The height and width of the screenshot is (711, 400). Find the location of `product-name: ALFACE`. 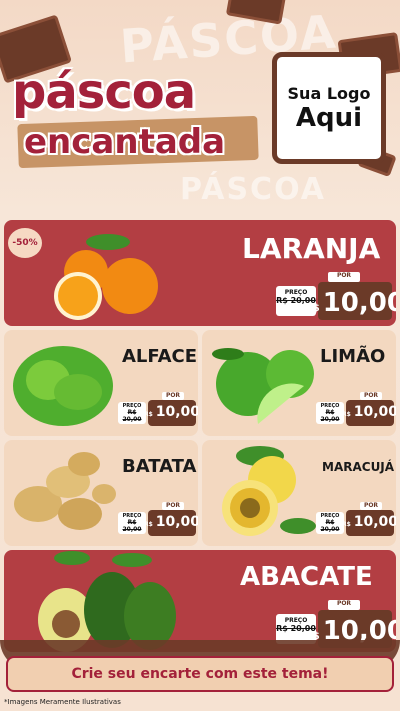

product-name: ALFACE is located at coordinates (160, 356).